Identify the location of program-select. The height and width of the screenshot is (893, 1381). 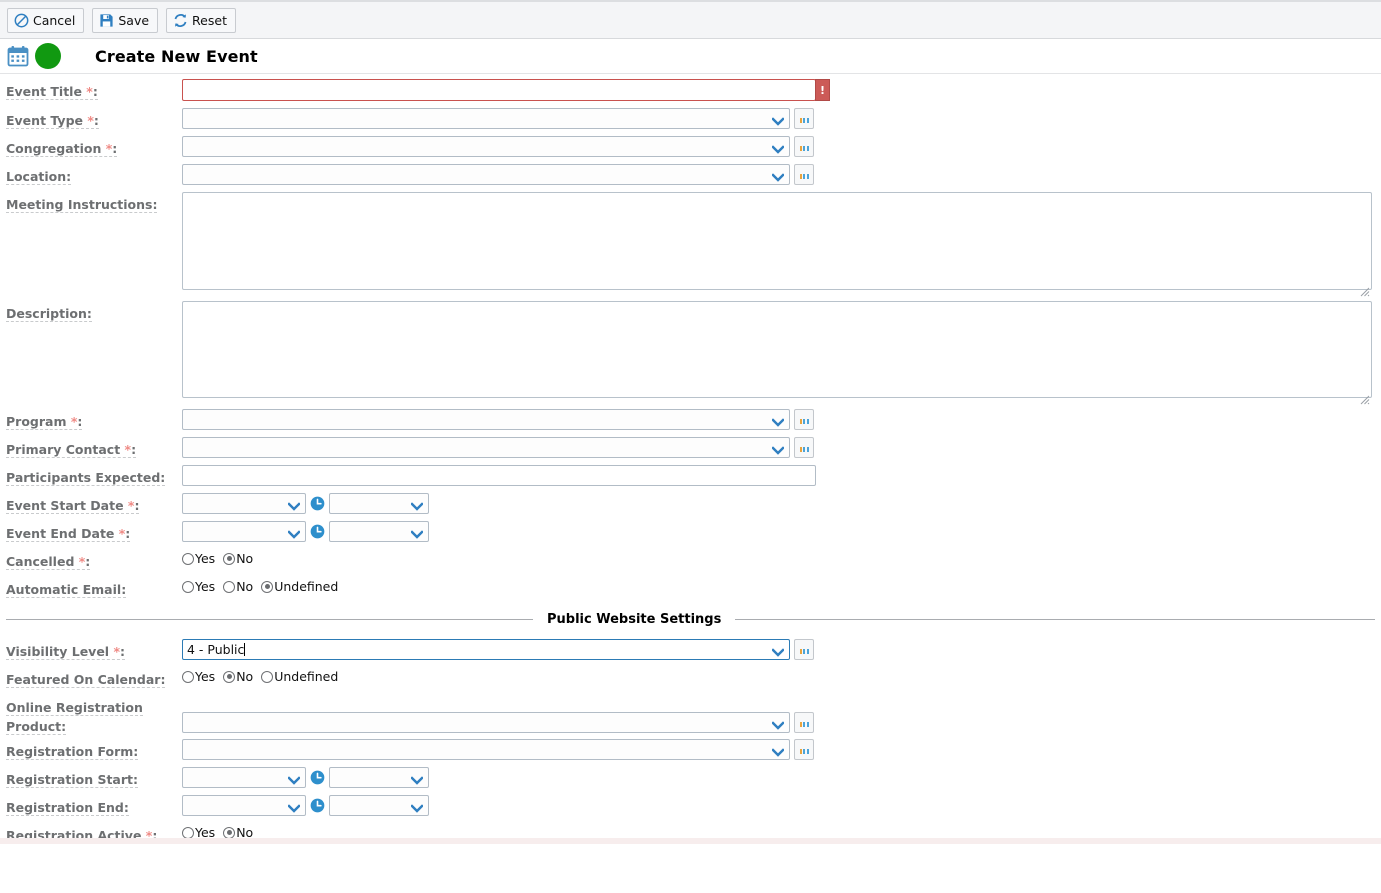
(486, 419).